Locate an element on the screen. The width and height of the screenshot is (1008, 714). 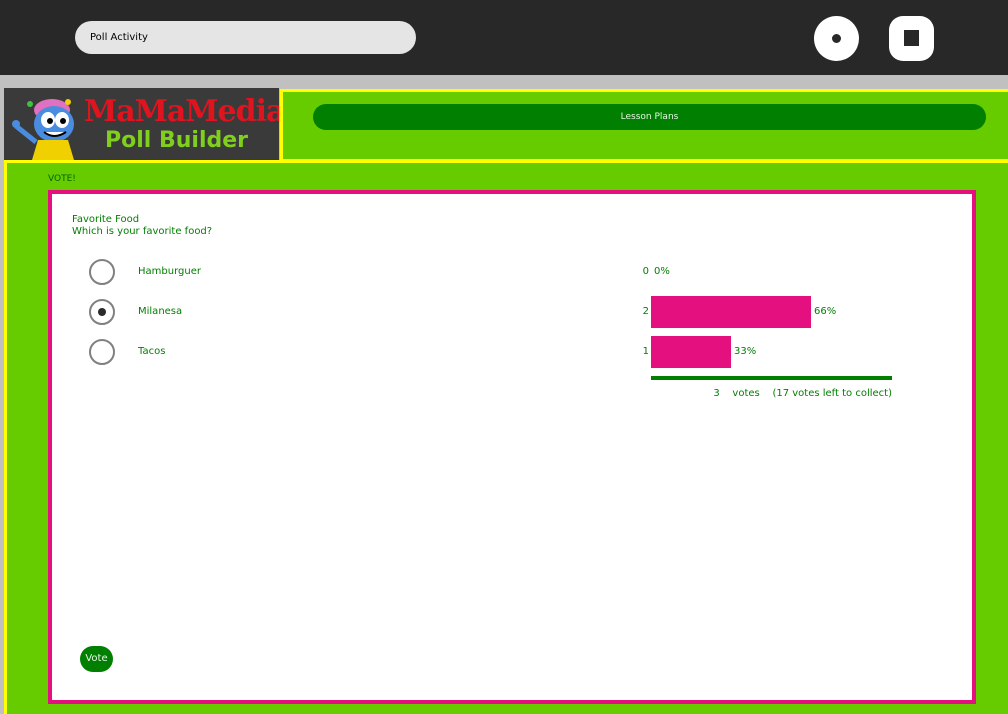
total-votes-count: 3 is located at coordinates (716, 393).